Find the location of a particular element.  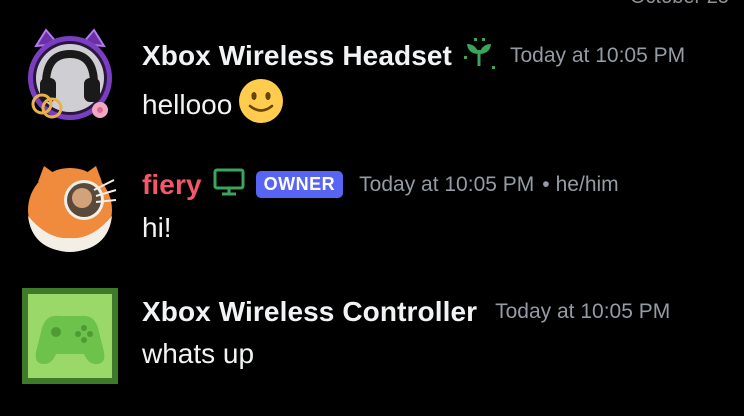

date-divider: October 25 is located at coordinates (679, 4).